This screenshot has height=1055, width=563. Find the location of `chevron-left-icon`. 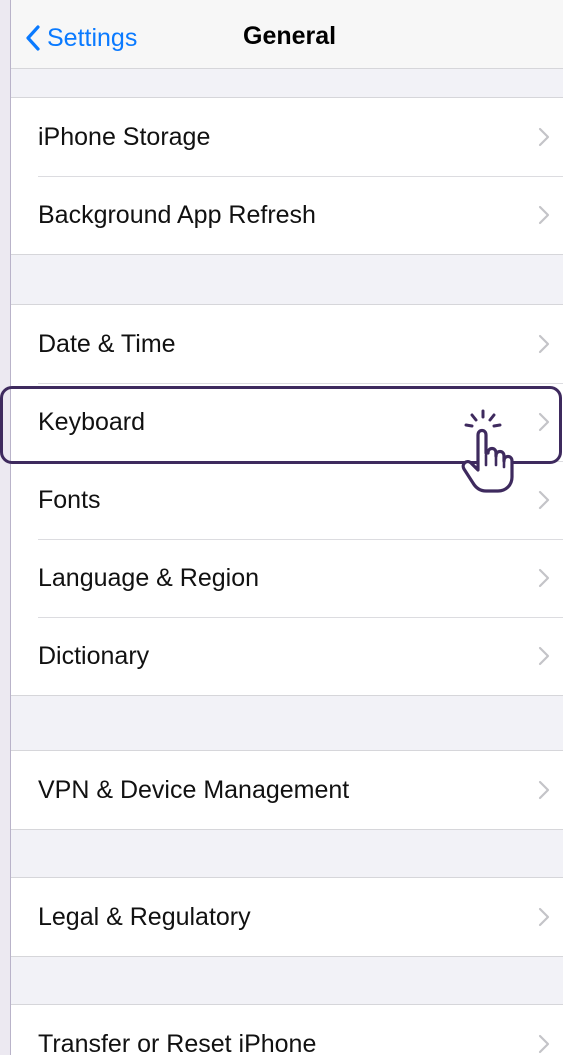

chevron-left-icon is located at coordinates (33, 38).